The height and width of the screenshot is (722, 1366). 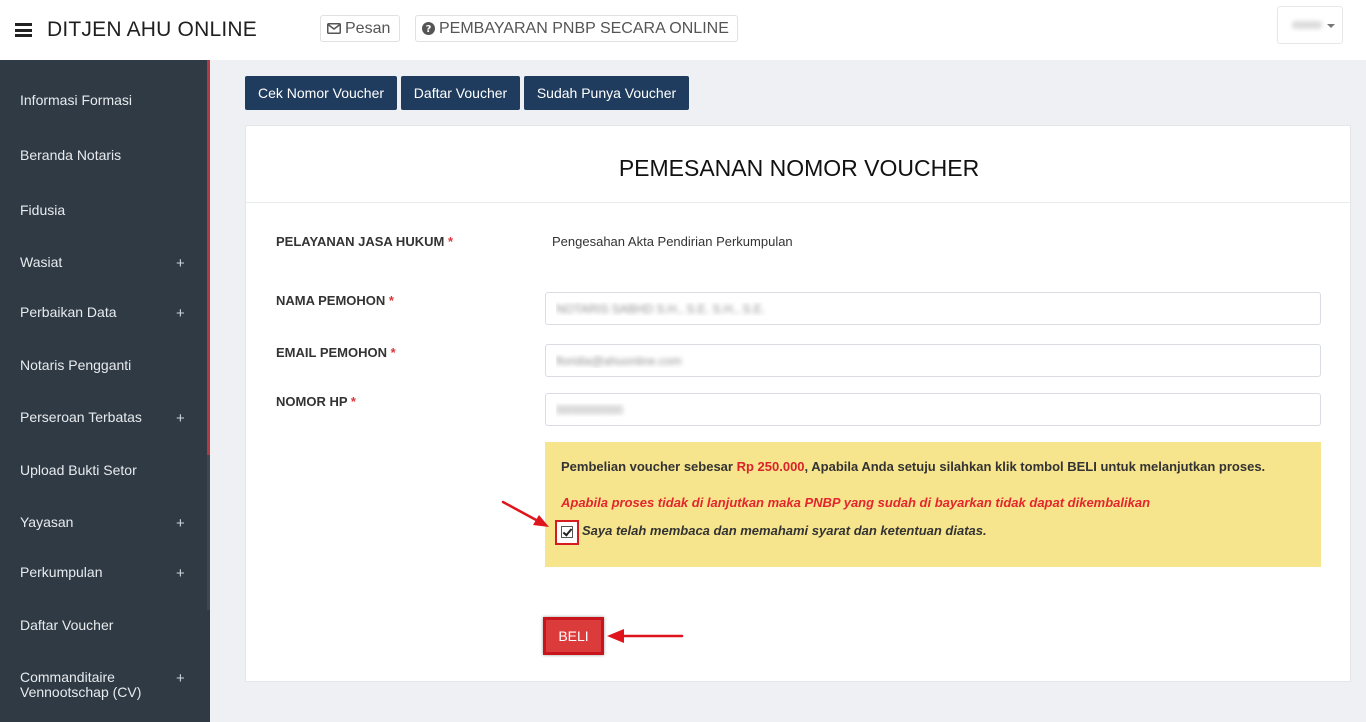 I want to click on sidebar-item-label: Perkumpulan, so click(x=61, y=572).